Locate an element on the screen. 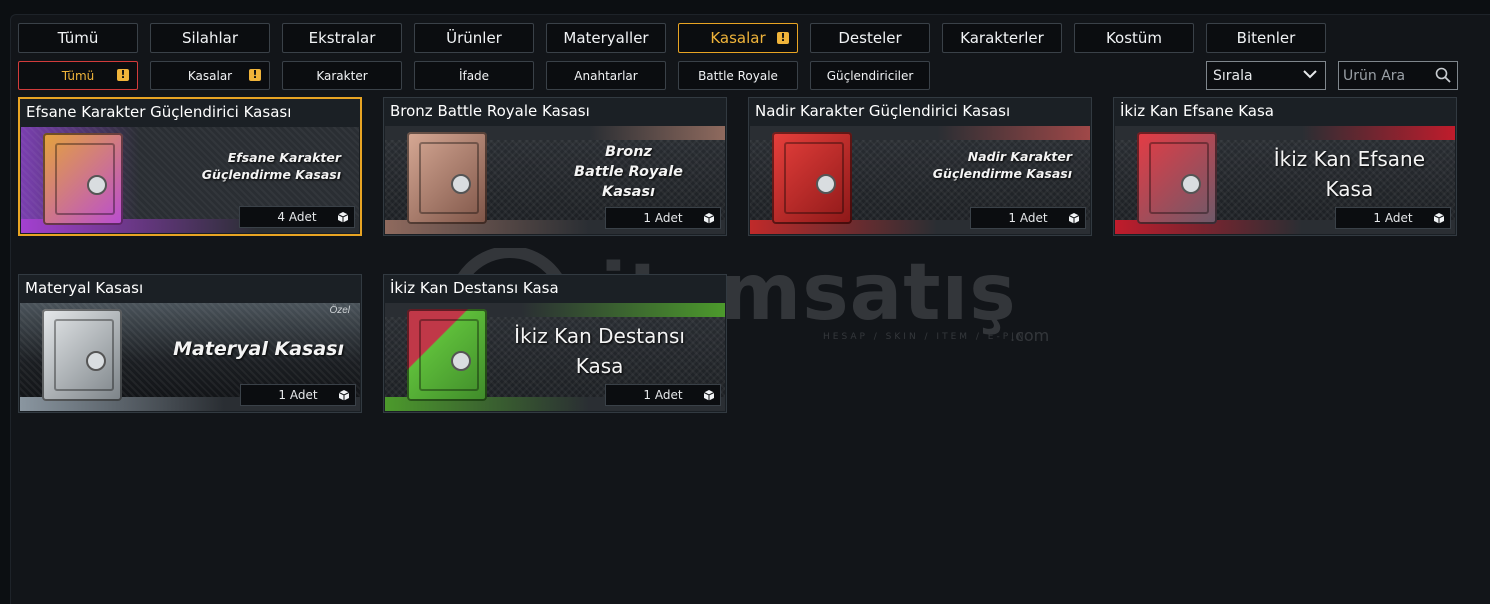 This screenshot has height=604, width=1490. banner-caption: Nadir Karakter Güçlendirme Kasası is located at coordinates (1002, 165).